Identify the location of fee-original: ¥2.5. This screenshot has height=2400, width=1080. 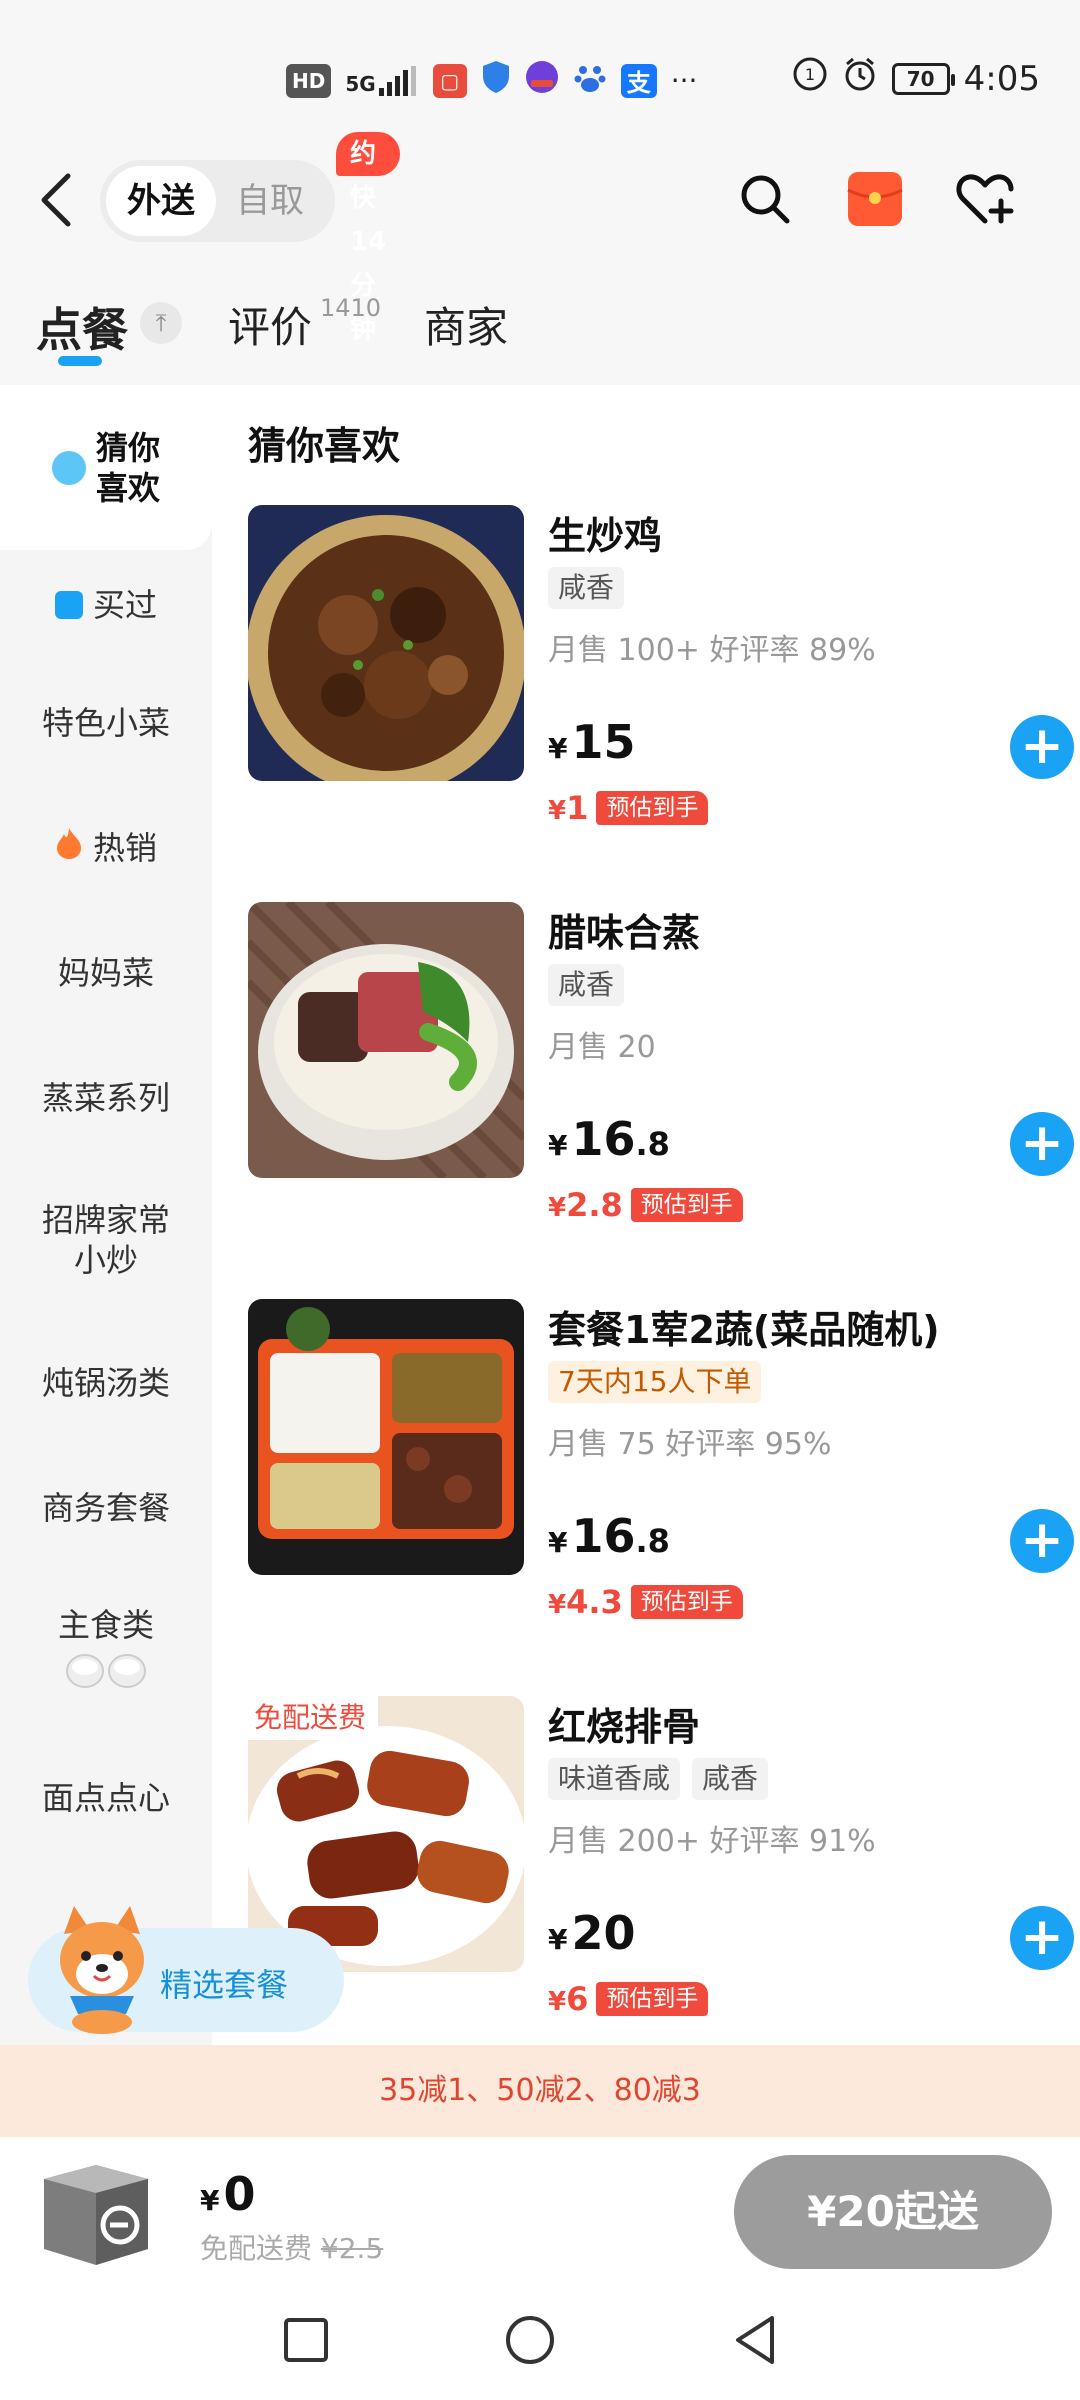
(352, 2248).